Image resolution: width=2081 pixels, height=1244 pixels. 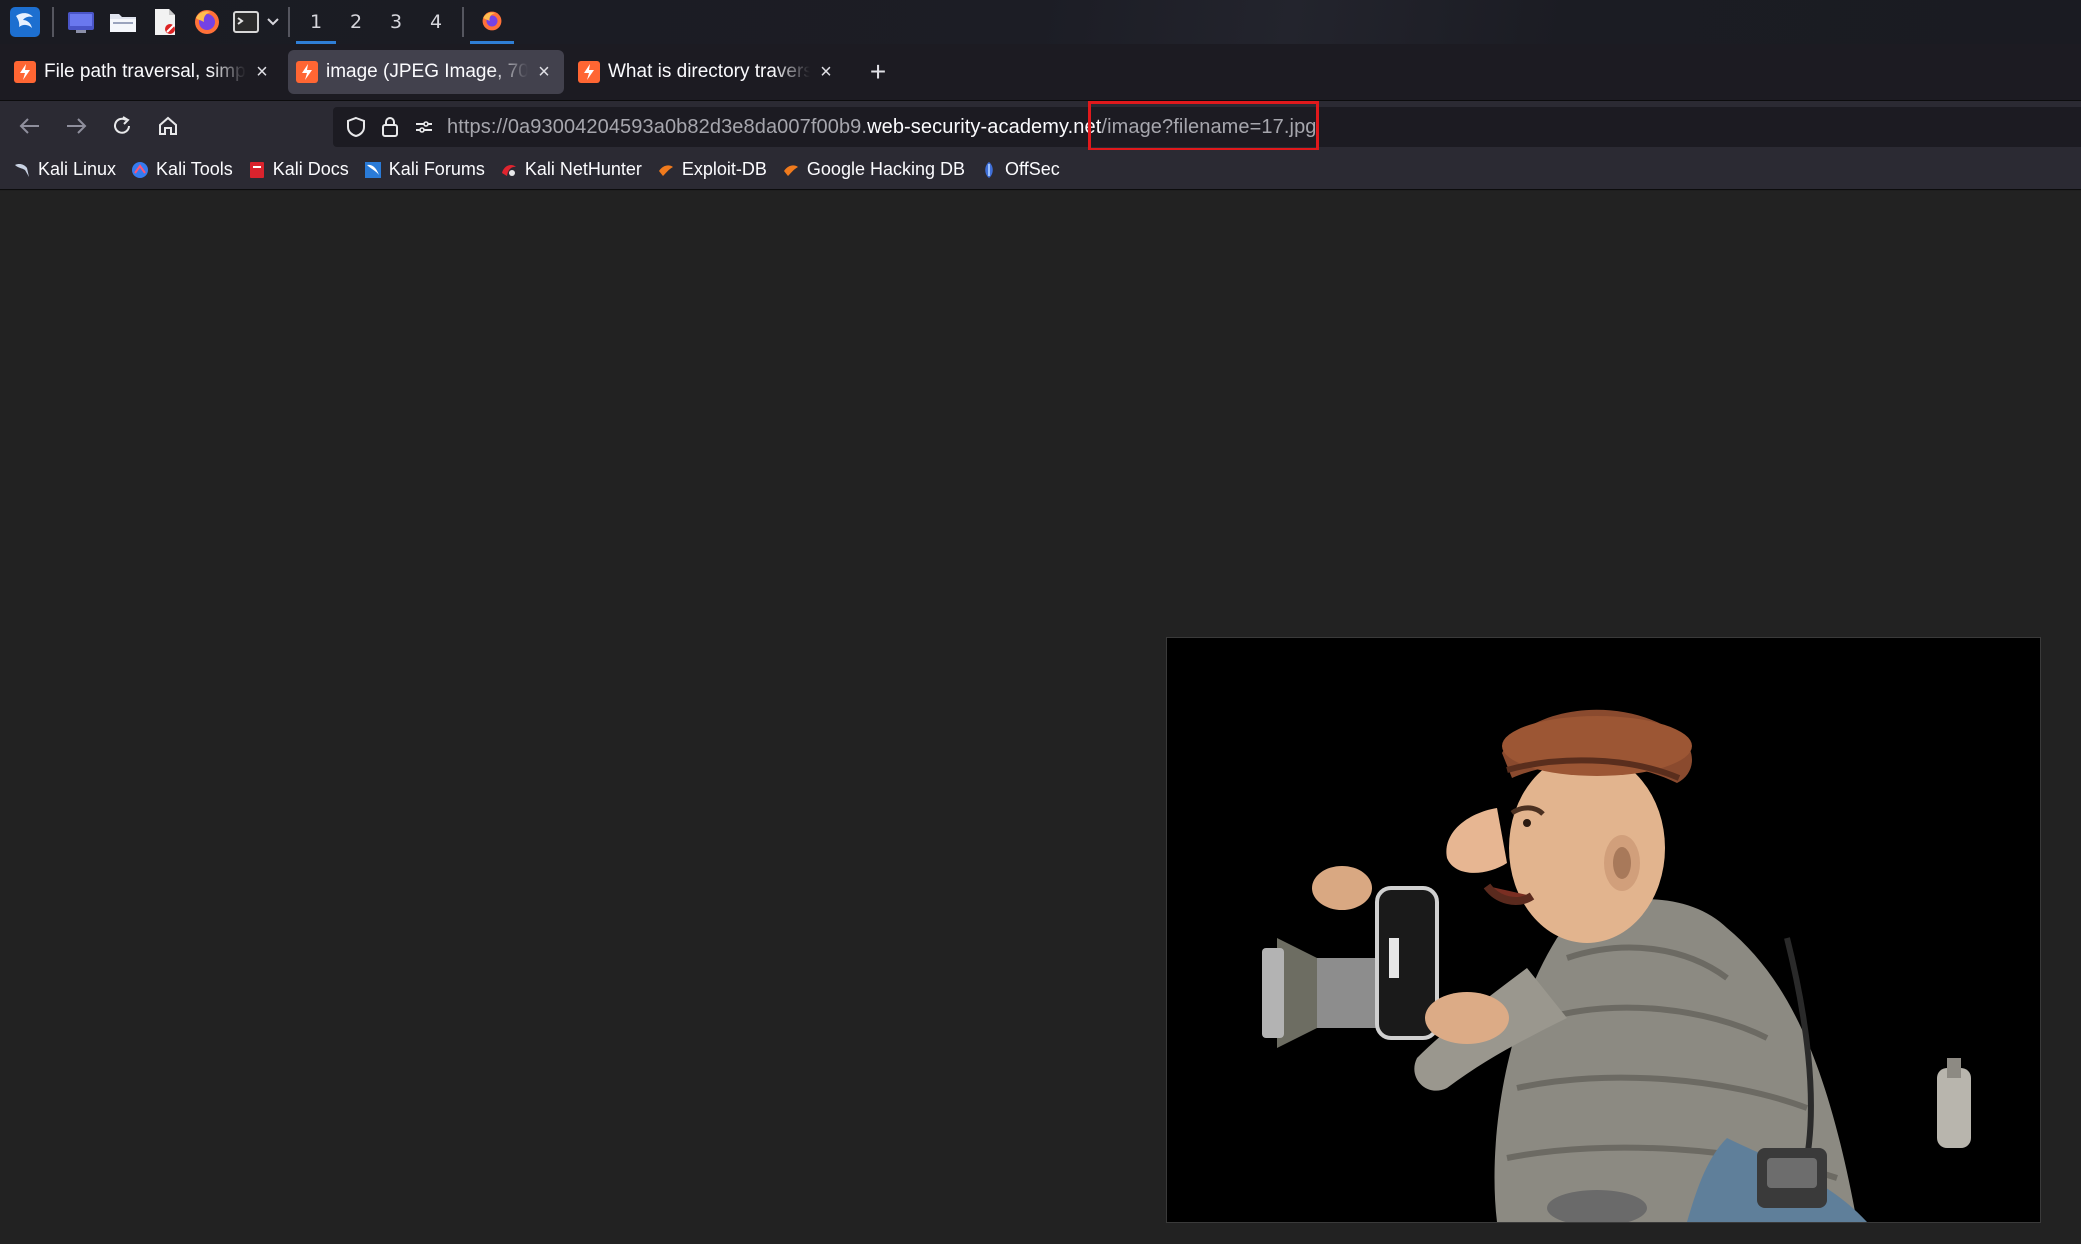 What do you see at coordinates (989, 170) in the screenshot?
I see `offsec-icon` at bounding box center [989, 170].